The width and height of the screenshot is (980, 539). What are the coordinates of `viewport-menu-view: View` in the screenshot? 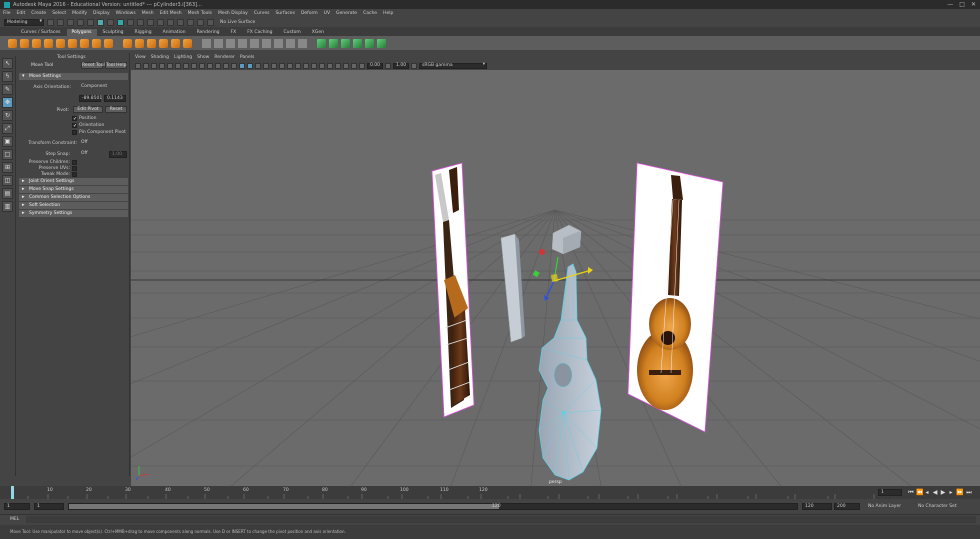 It's located at (140, 57).